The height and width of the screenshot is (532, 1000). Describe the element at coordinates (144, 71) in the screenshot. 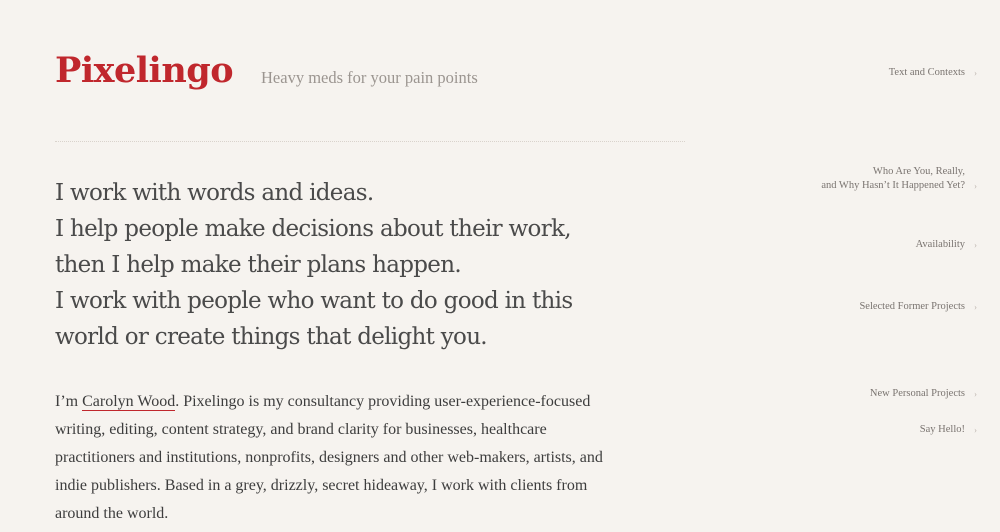

I see `site-logo: Pixelingo` at that location.